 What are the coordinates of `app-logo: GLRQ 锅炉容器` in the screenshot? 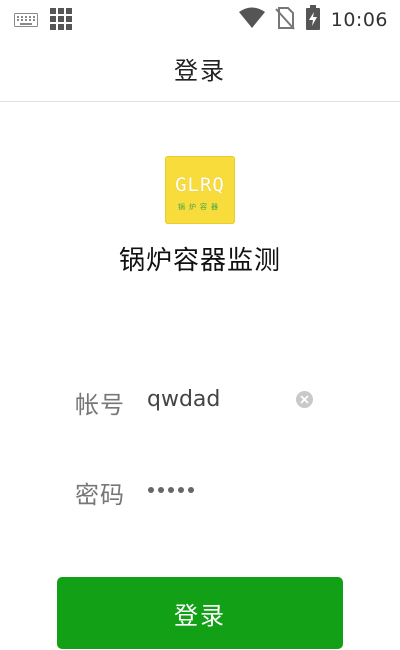 It's located at (200, 190).